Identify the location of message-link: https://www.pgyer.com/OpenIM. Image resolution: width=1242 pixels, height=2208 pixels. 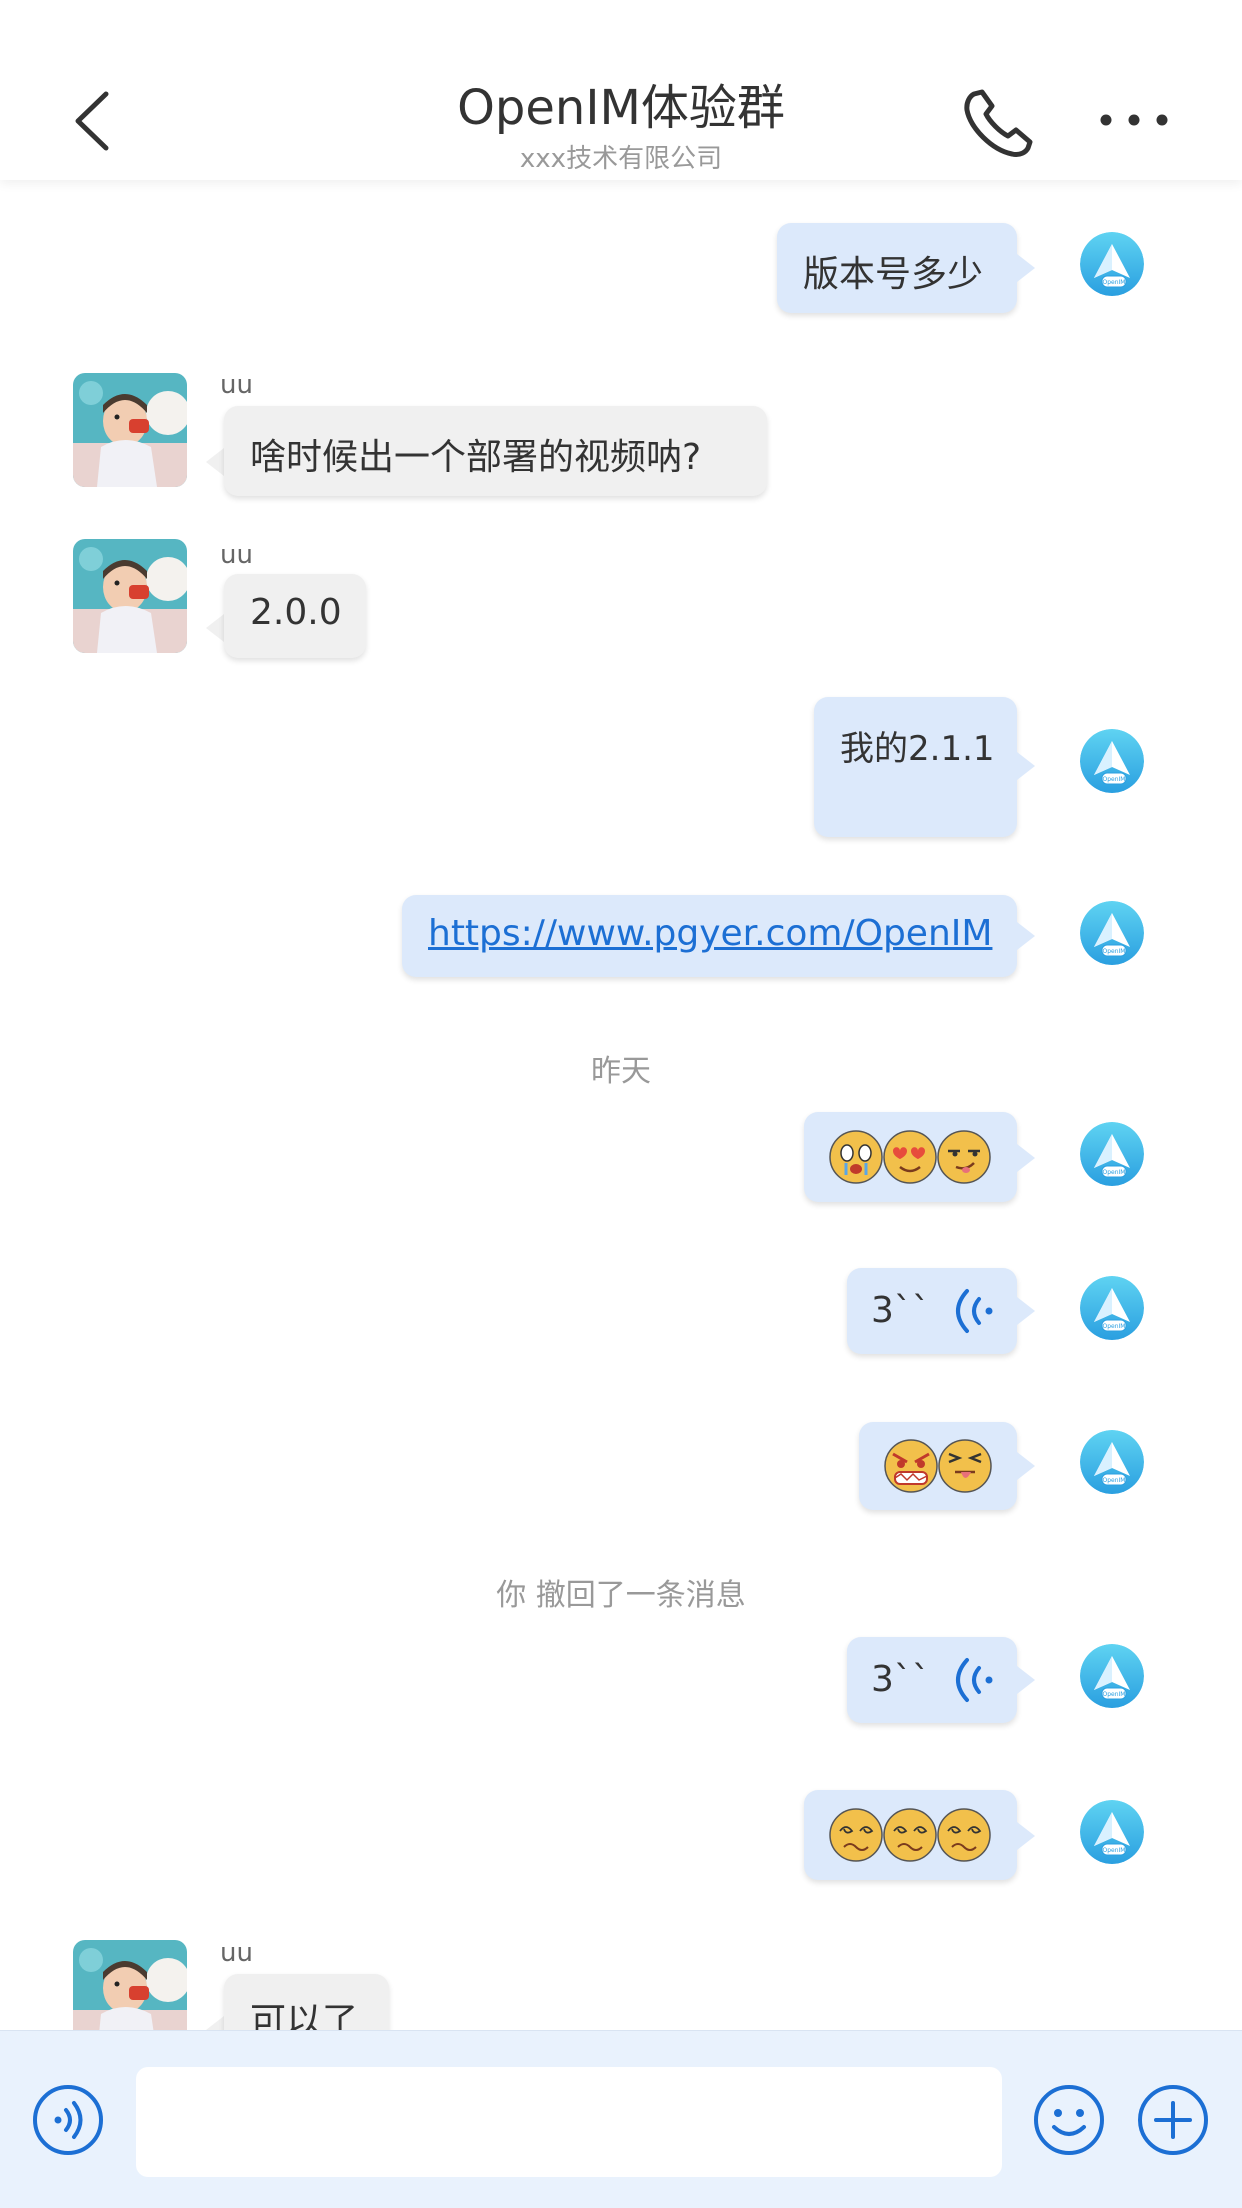
(710, 933).